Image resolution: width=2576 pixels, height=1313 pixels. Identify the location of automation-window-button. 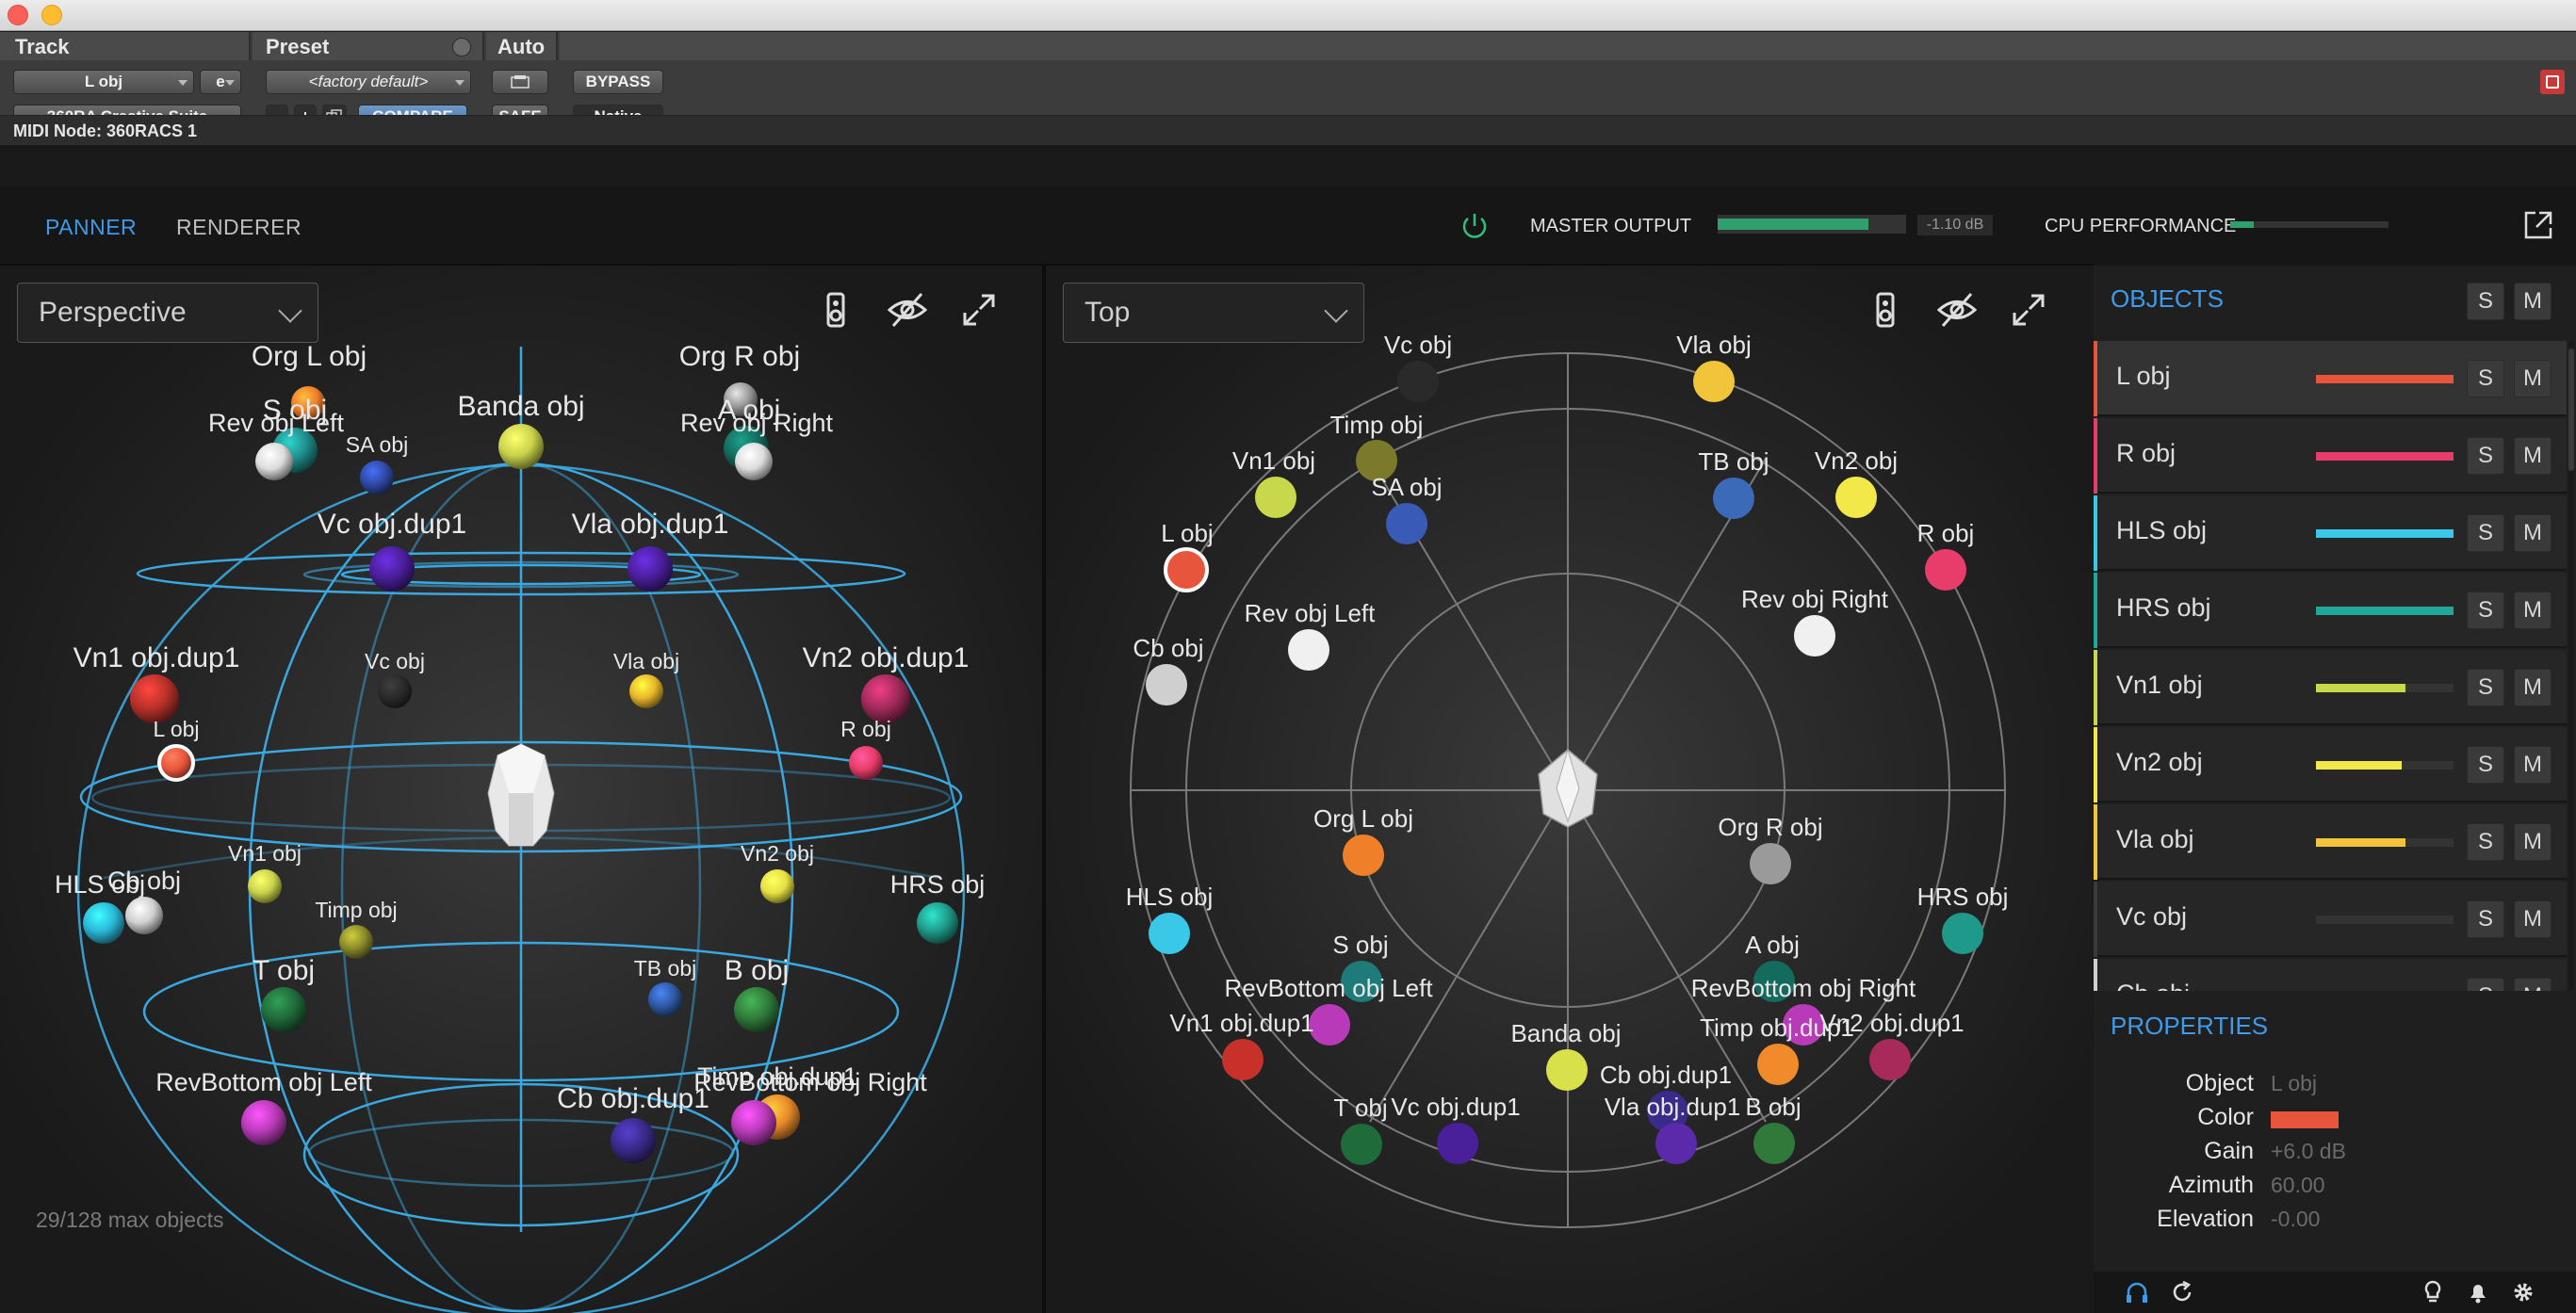
(520, 82).